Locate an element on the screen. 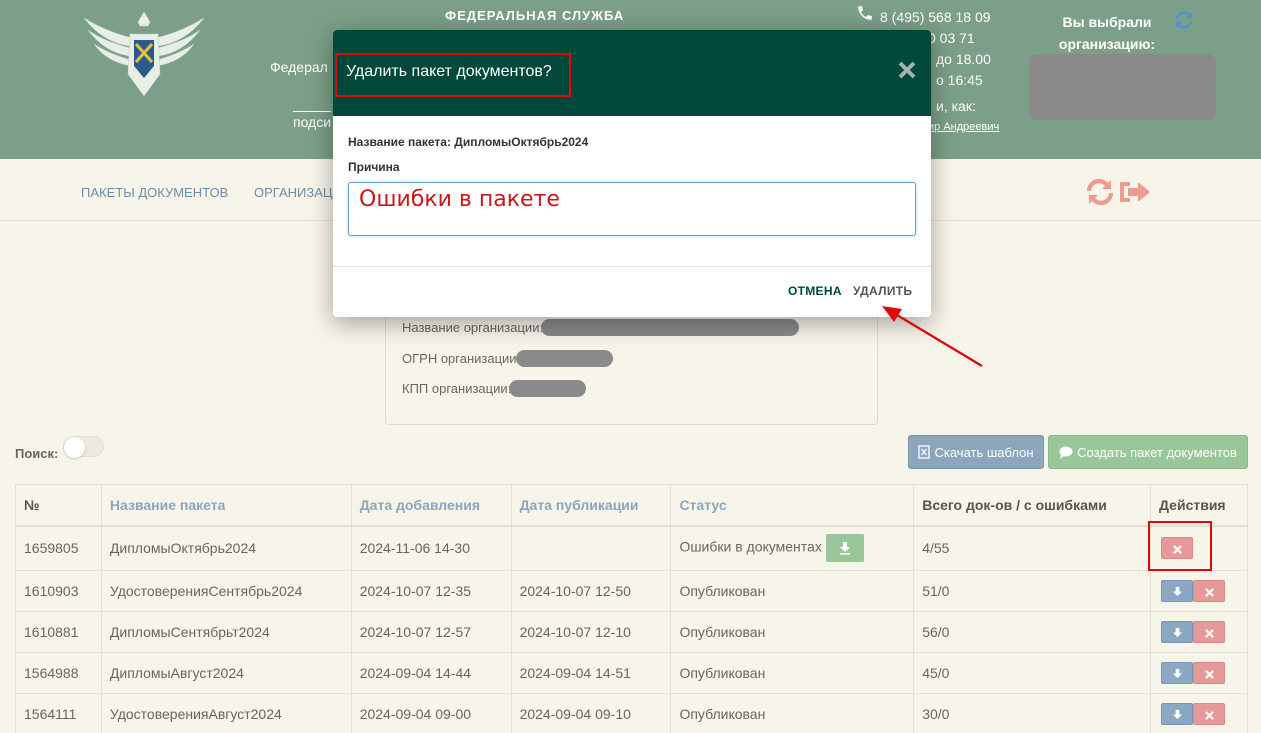 Image resolution: width=1261 pixels, height=733 pixels. row-docs: 30/0 is located at coordinates (1032, 713).